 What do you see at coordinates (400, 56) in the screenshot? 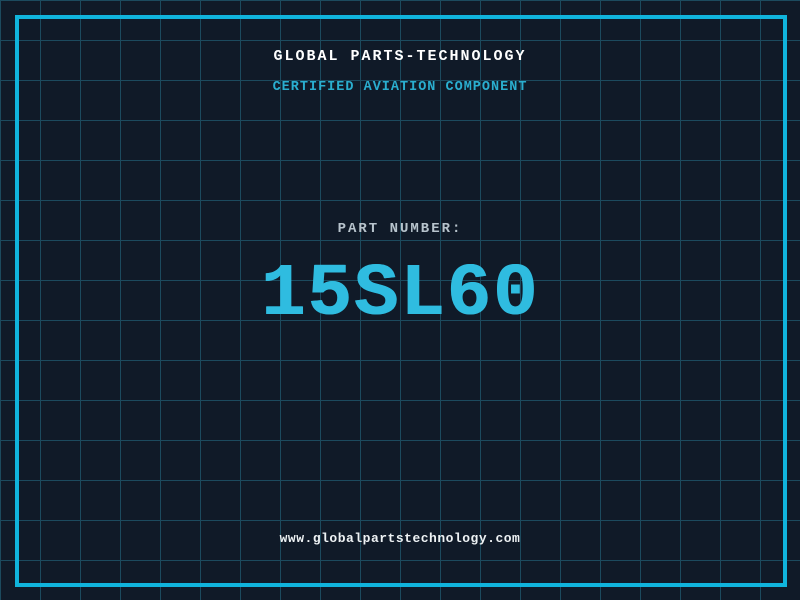
I see `company-title: GLOBAL PARTS-TECHNOLOGY` at bounding box center [400, 56].